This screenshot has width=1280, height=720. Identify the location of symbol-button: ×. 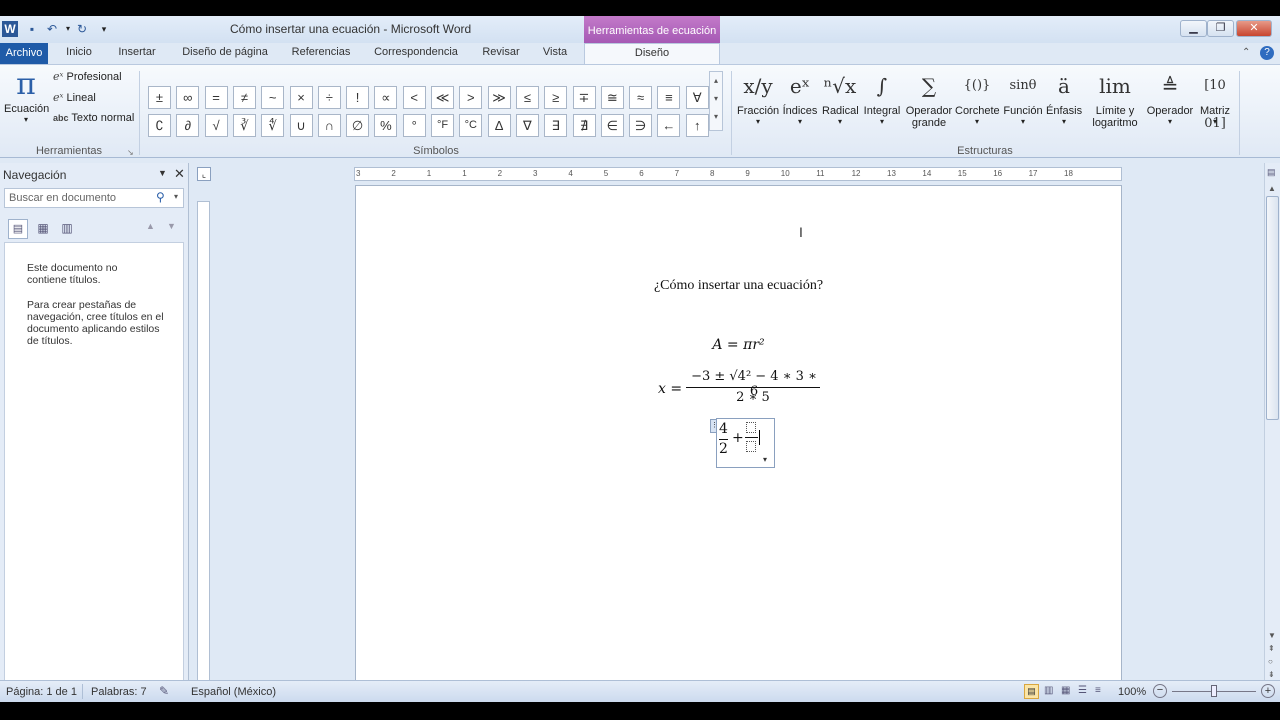
(301, 97).